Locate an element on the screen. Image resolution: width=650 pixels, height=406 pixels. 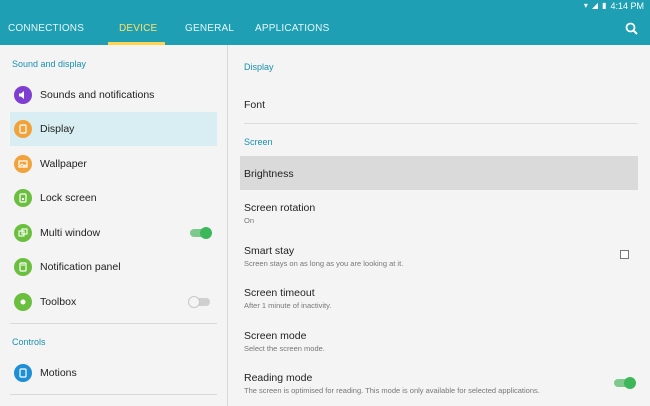
sidebar-item-label: Display is located at coordinates (57, 129).